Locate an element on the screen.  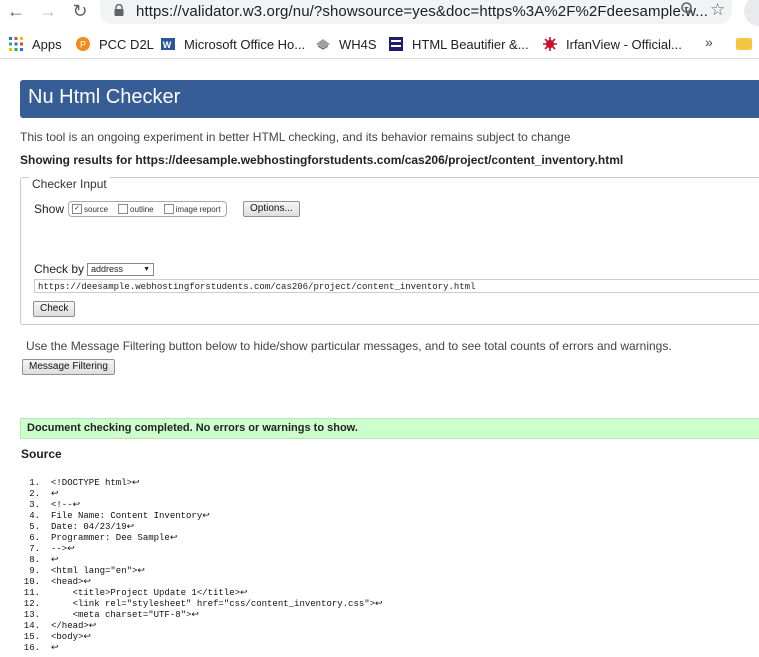
line-number: 10. is located at coordinates (31, 582).